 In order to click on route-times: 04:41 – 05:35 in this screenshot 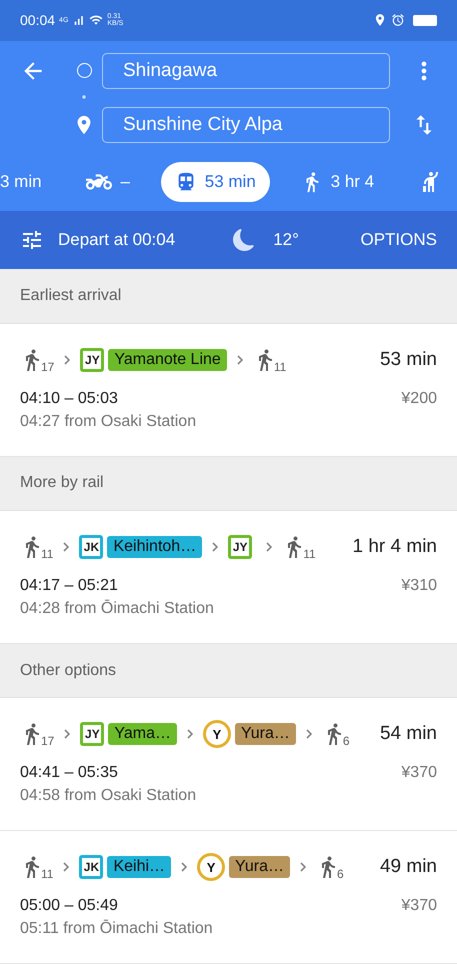, I will do `click(69, 773)`.